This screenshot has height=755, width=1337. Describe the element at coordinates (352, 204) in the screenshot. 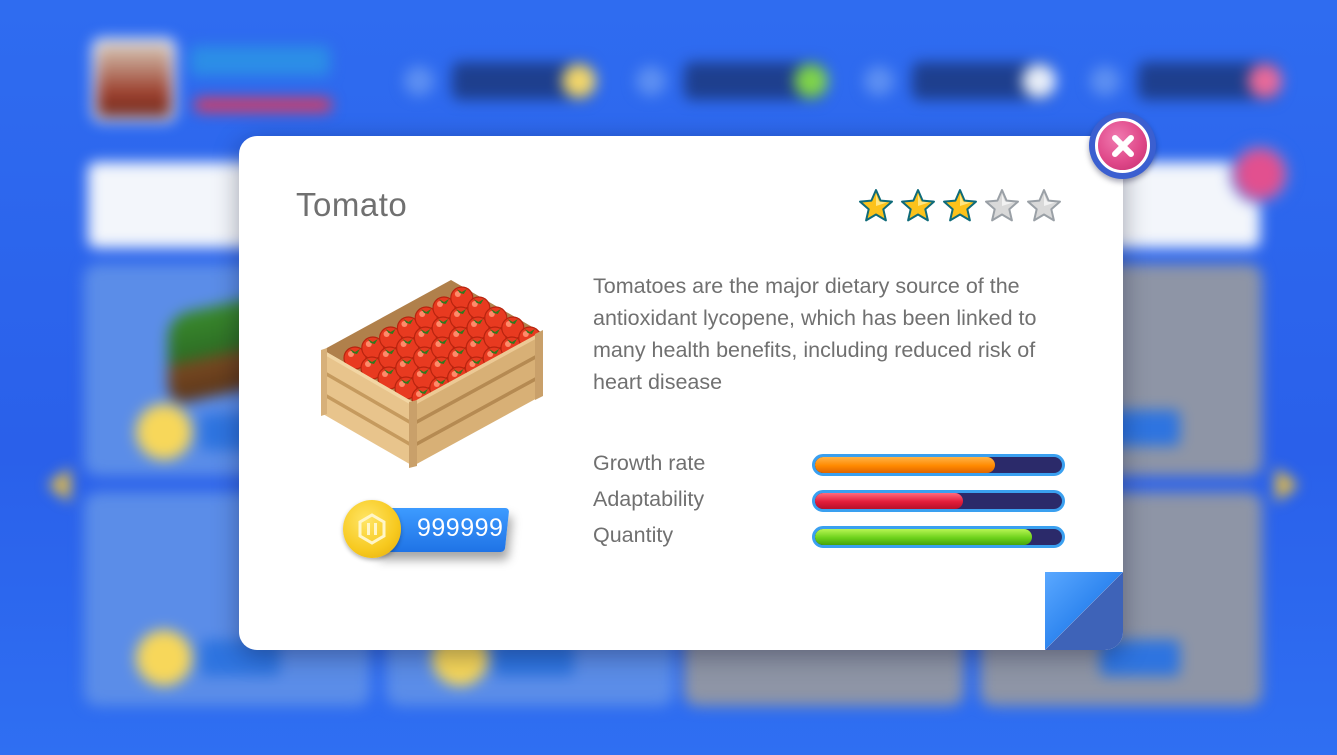

I see `item-title: Tomato` at that location.